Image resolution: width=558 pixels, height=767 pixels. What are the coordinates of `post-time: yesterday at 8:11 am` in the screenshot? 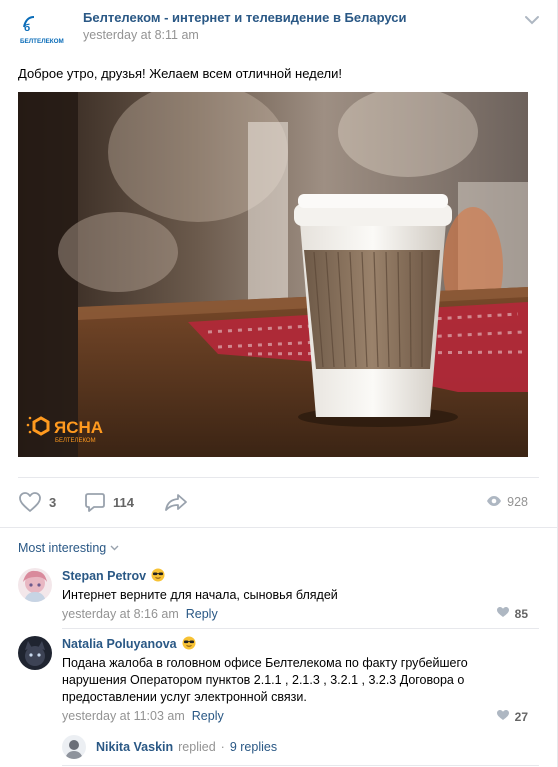 It's located at (141, 35).